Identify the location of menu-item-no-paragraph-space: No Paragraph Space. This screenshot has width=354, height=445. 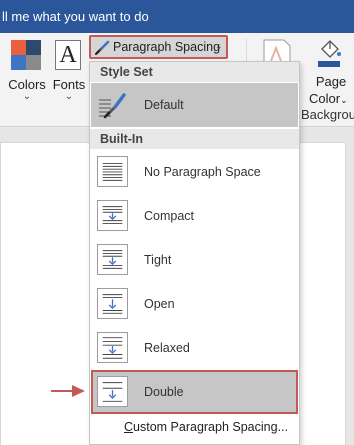
(194, 172).